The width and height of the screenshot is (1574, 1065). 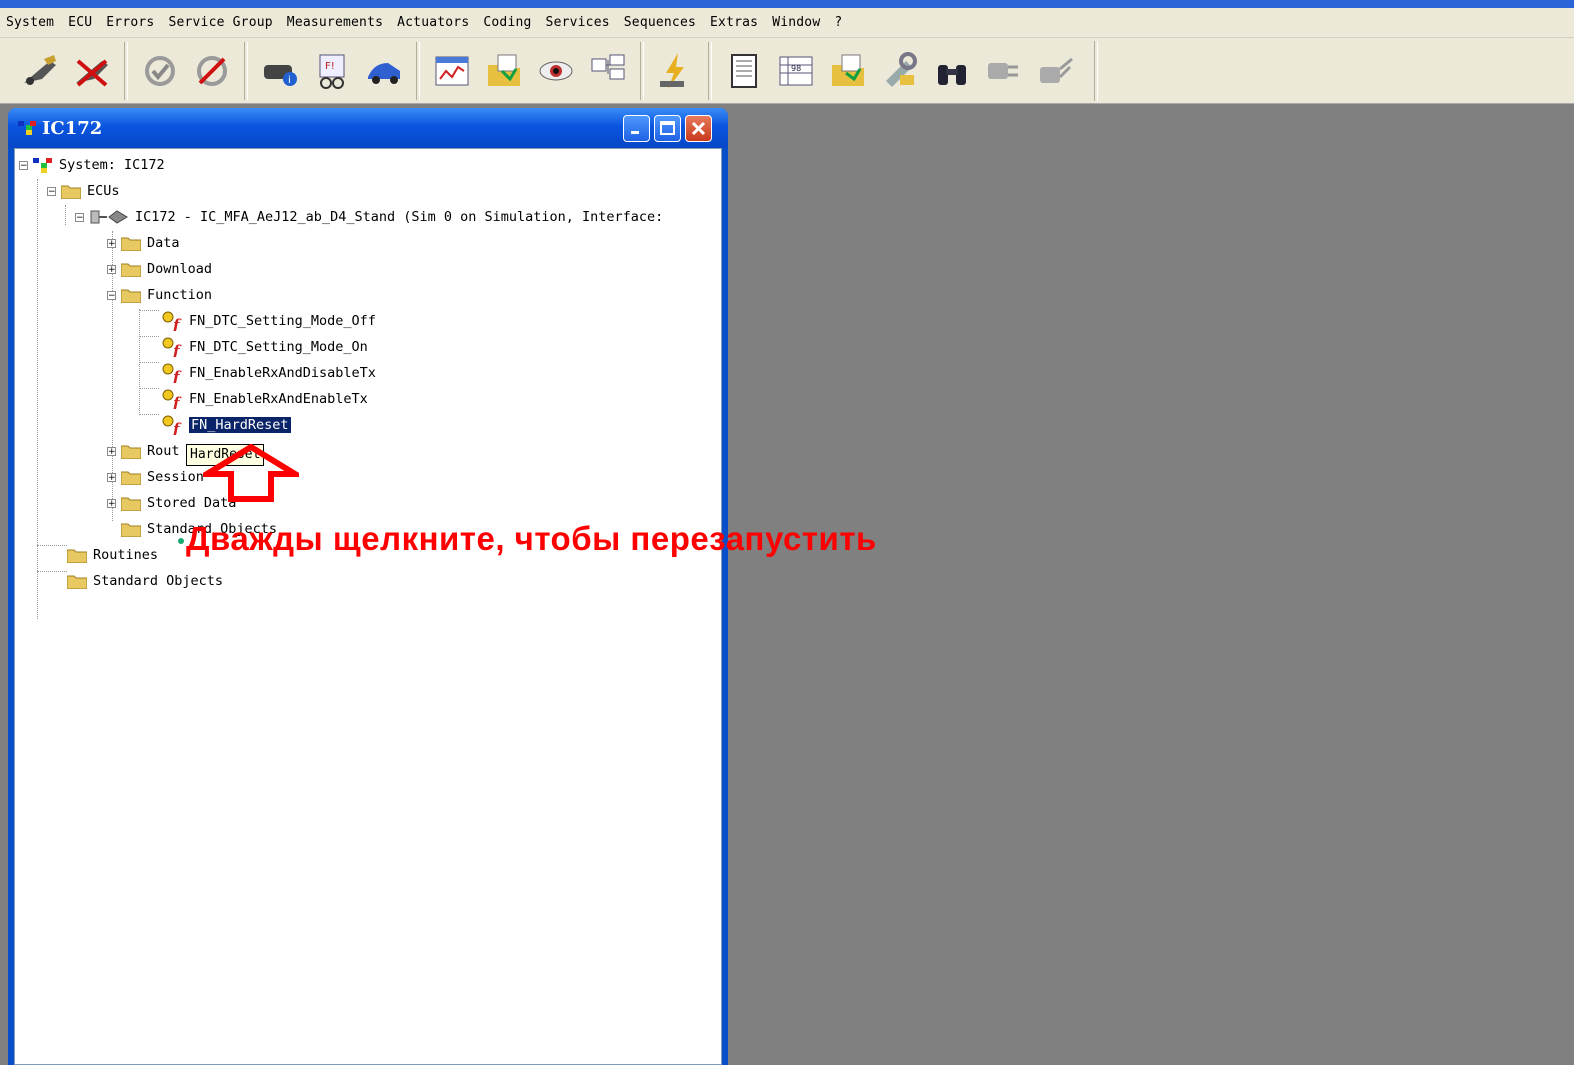 What do you see at coordinates (80, 22) in the screenshot?
I see `menu-ecu: ECU` at bounding box center [80, 22].